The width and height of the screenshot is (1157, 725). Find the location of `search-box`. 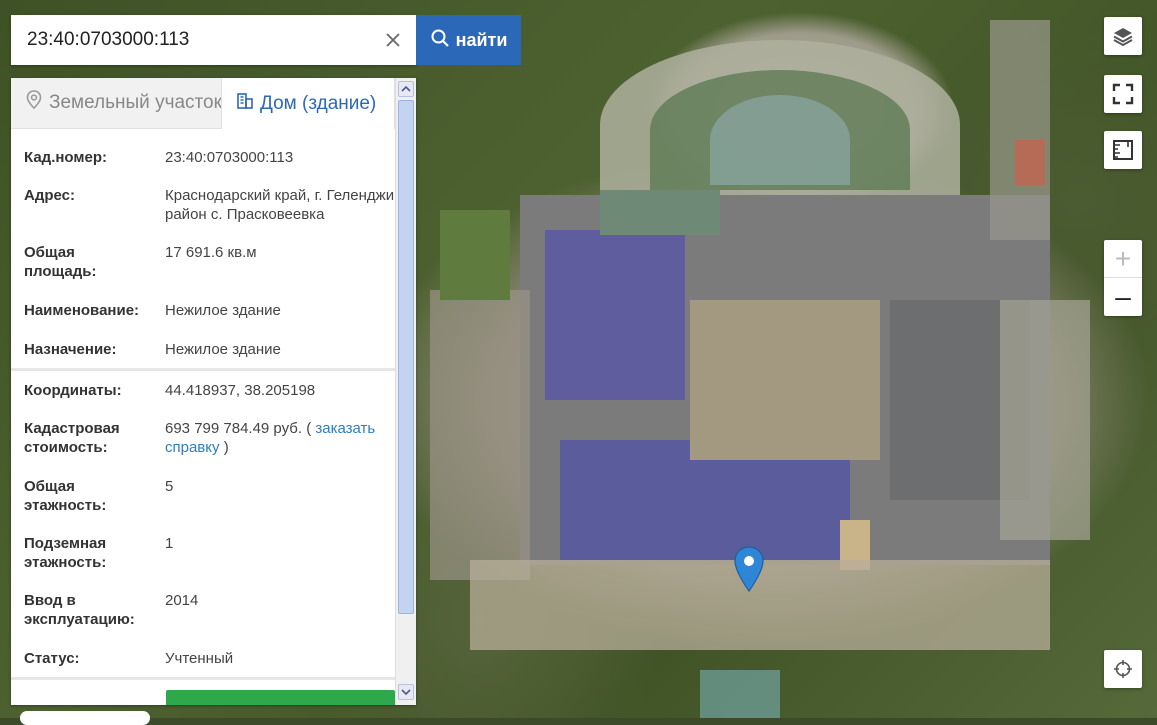

search-box is located at coordinates (213, 40).